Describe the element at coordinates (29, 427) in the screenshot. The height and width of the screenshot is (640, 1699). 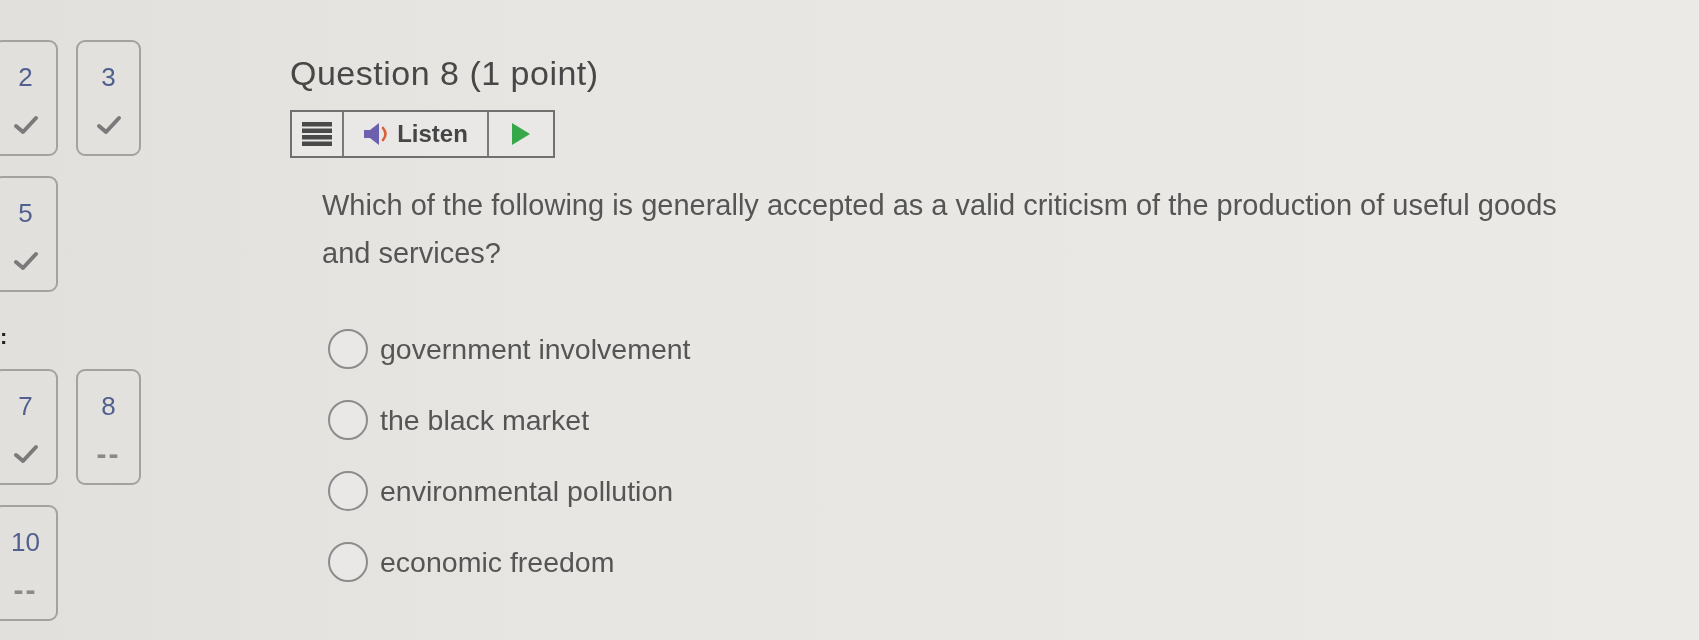
I see `question-tile: 7` at that location.